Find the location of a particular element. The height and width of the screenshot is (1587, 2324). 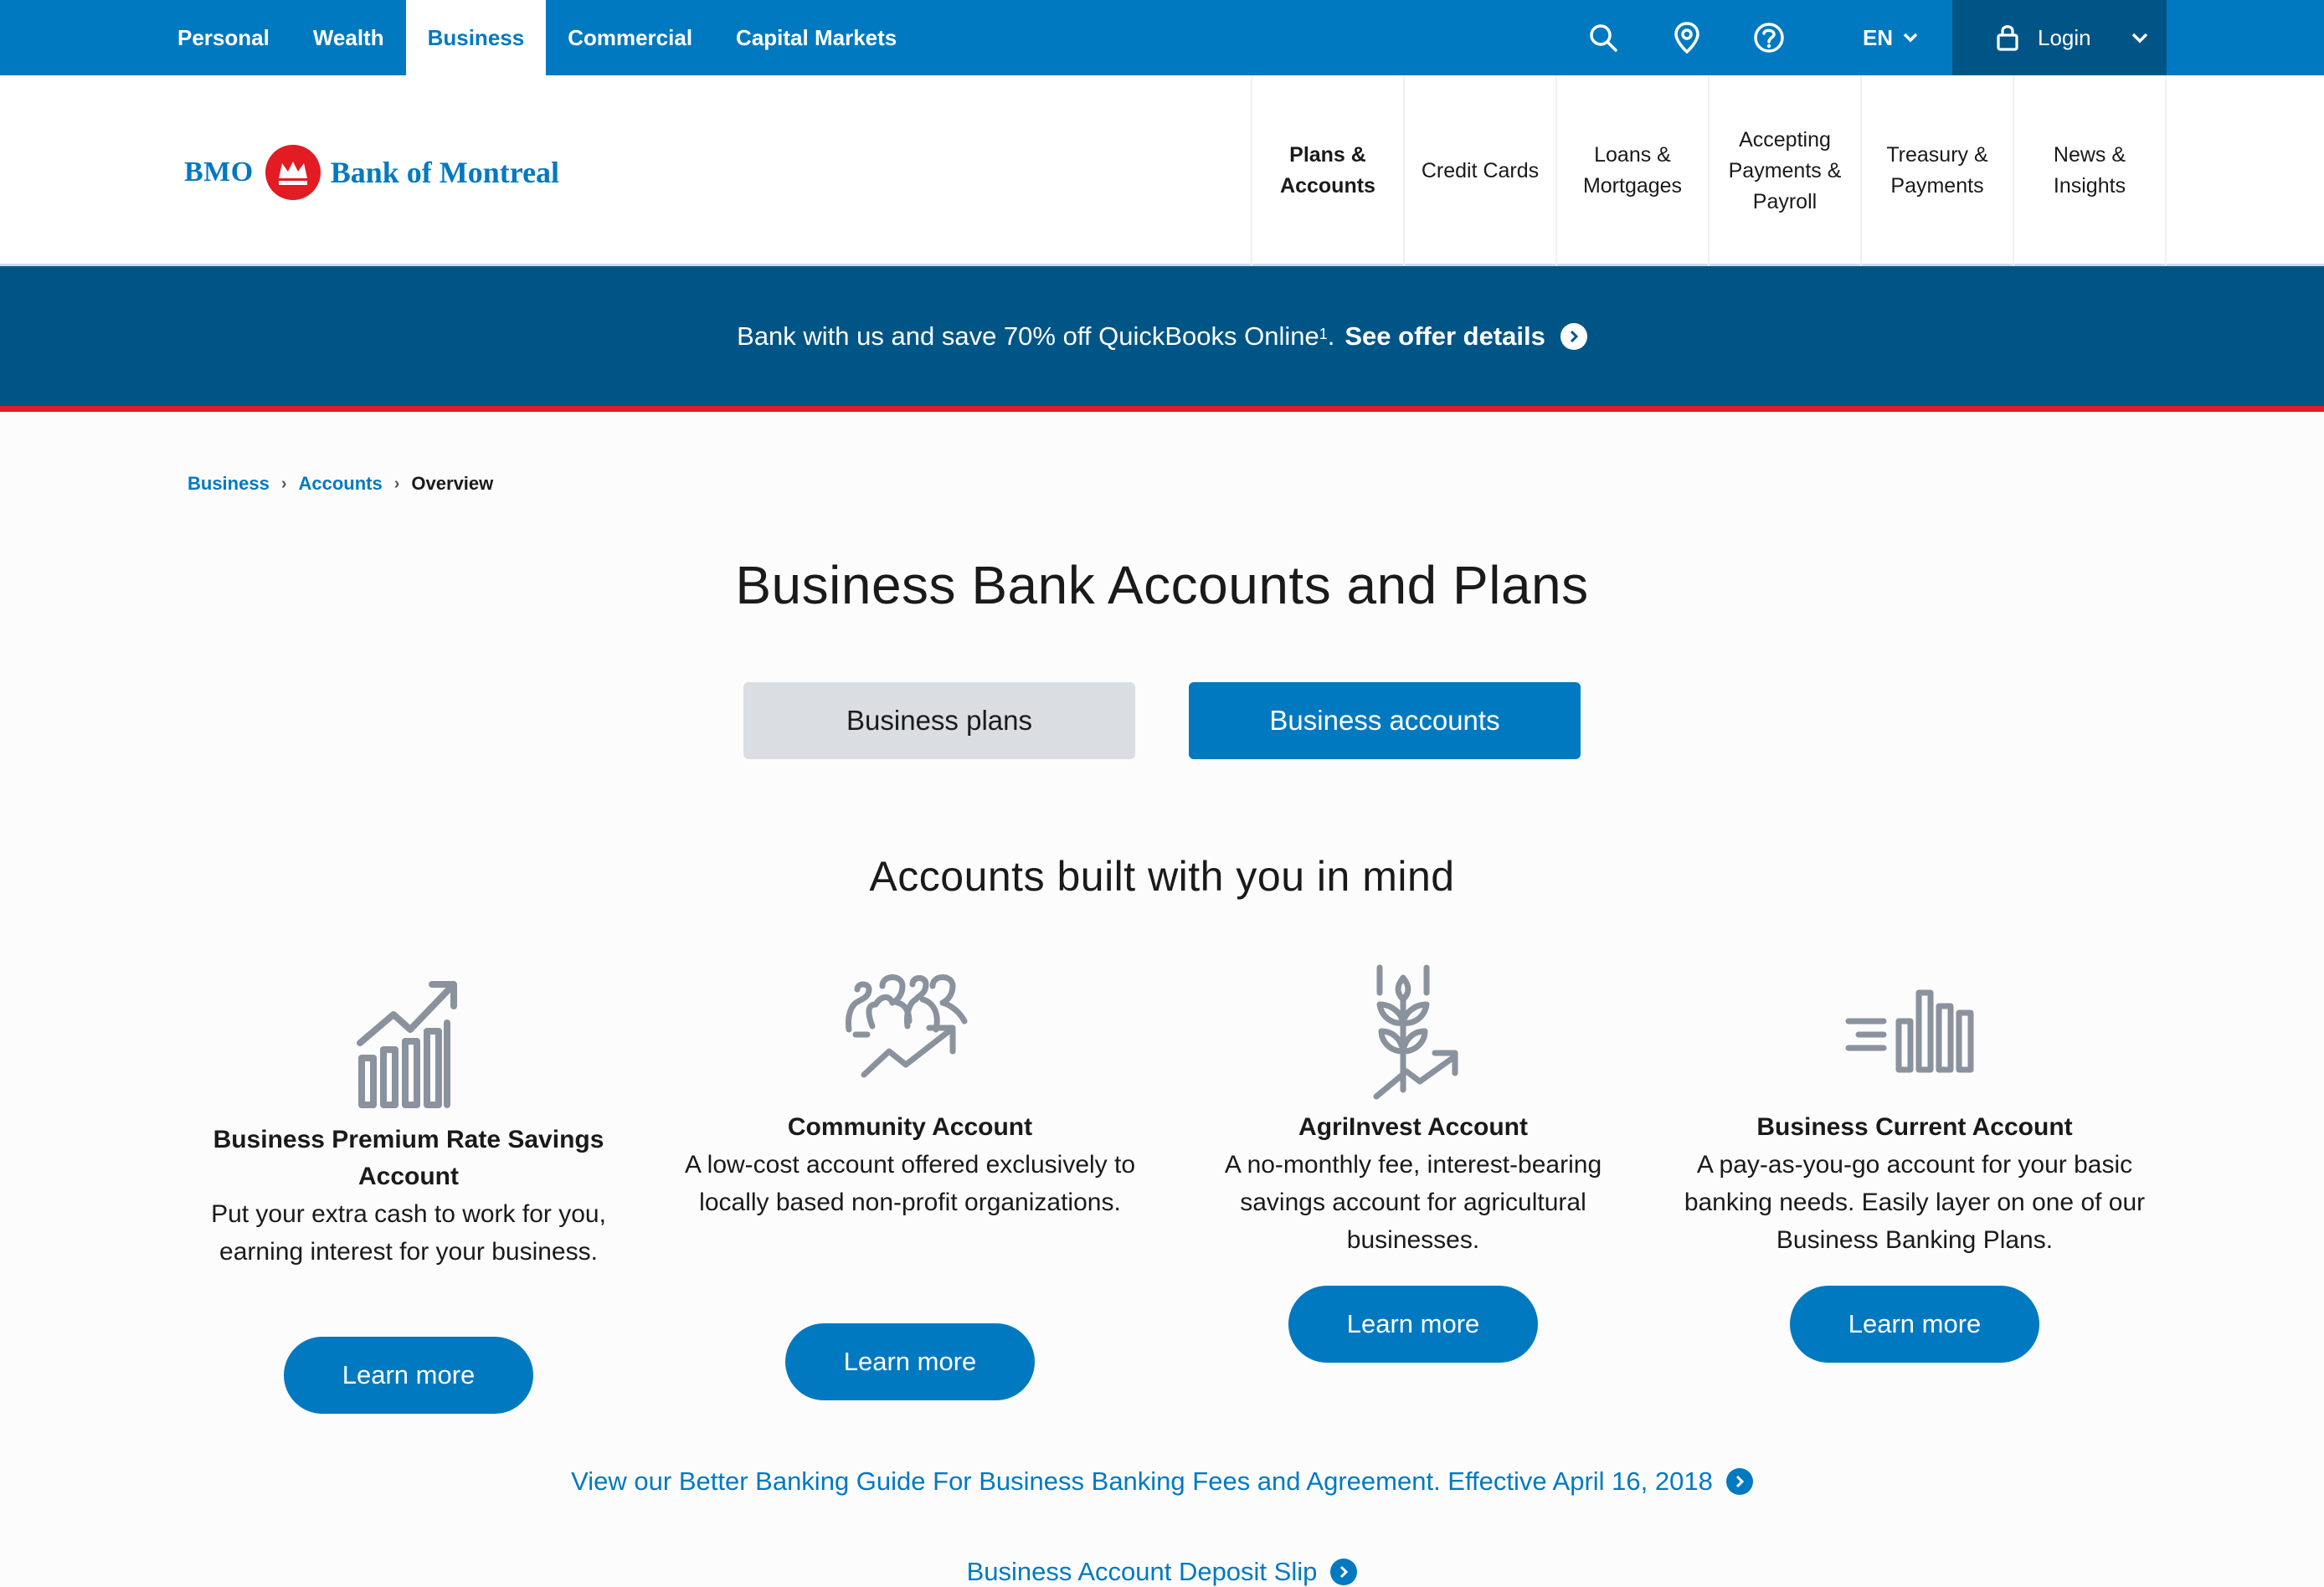

offer-details-link: See offer details is located at coordinates (1466, 336).